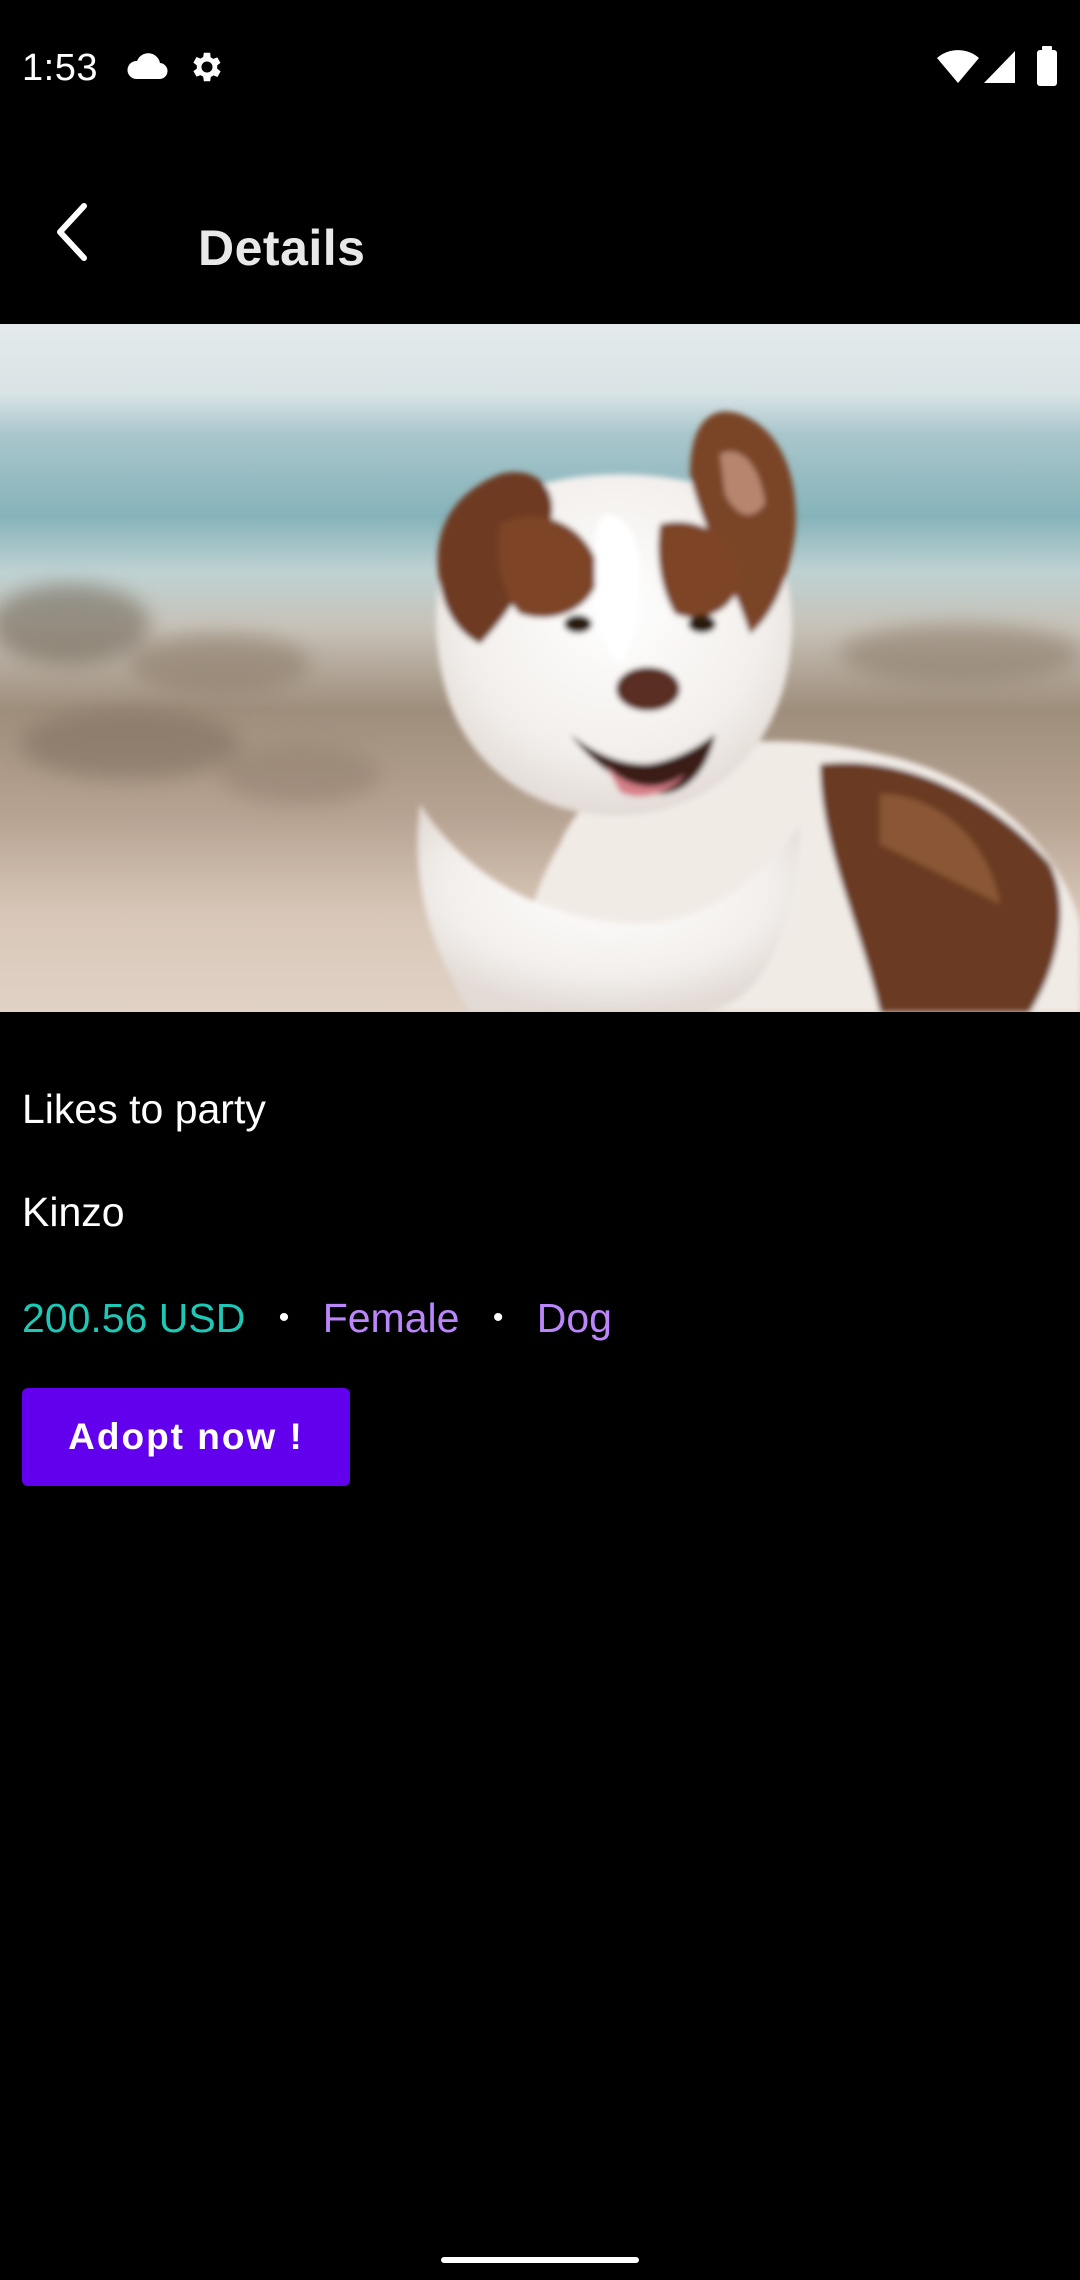 The image size is (1080, 2280). Describe the element at coordinates (574, 1318) in the screenshot. I see `pet-species: Dog` at that location.